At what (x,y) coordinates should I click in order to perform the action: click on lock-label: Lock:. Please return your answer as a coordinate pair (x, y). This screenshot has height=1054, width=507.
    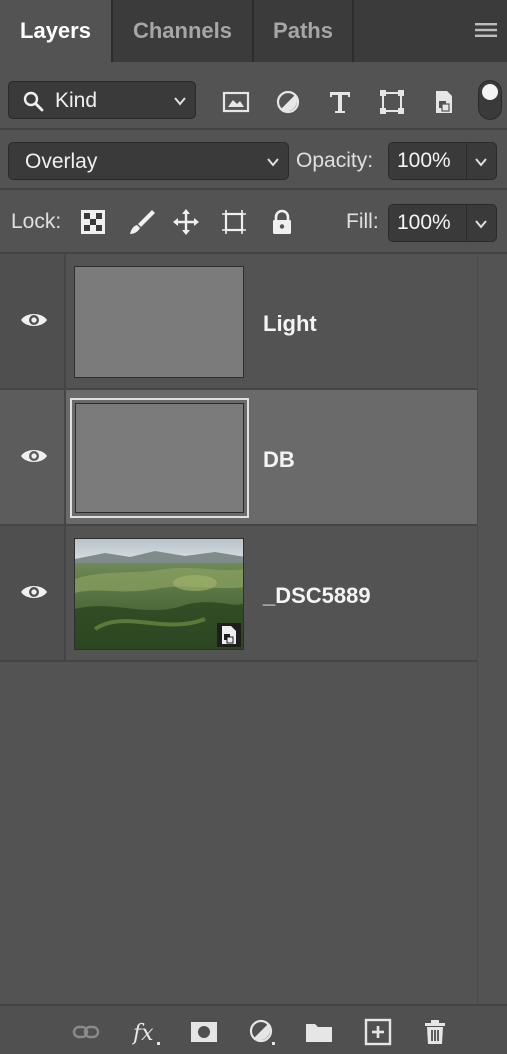
    Looking at the image, I should click on (36, 221).